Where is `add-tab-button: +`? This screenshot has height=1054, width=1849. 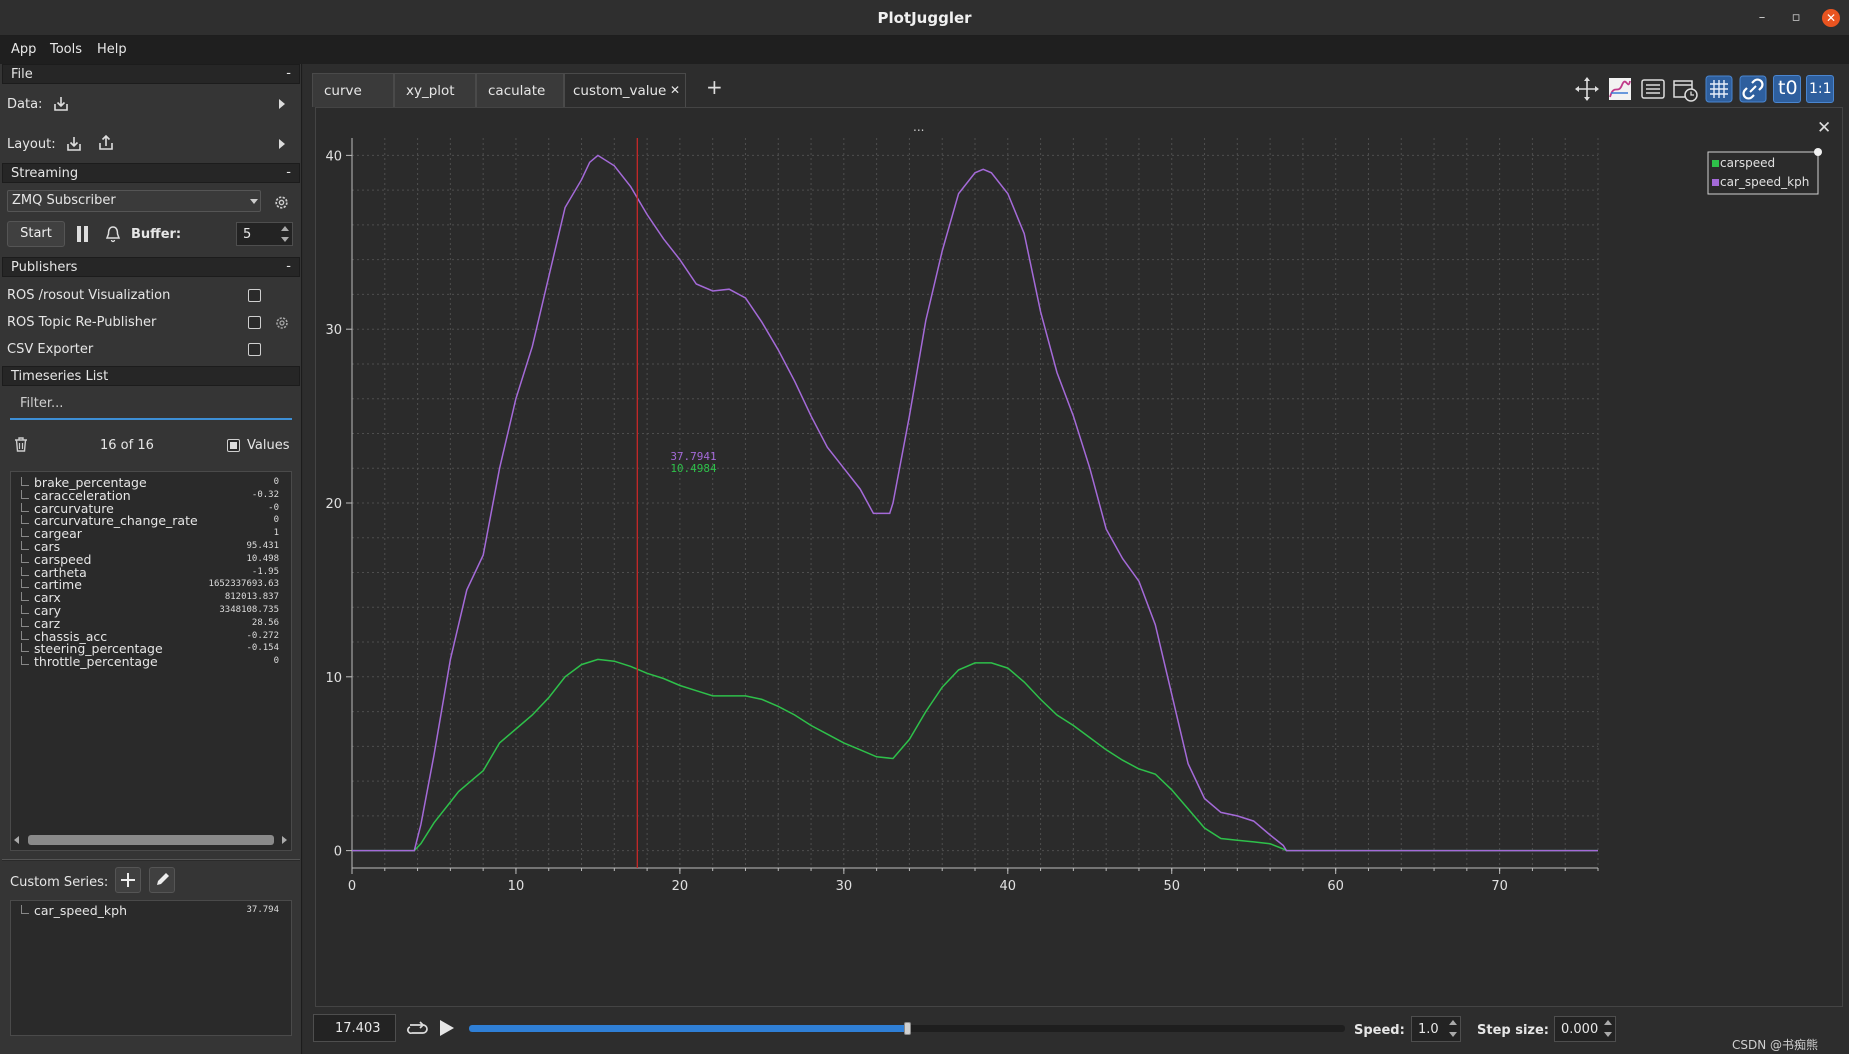 add-tab-button: + is located at coordinates (714, 87).